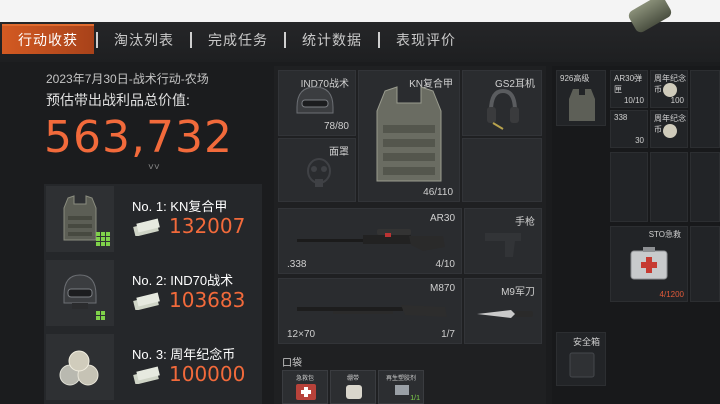 This screenshot has width=720, height=404. Describe the element at coordinates (438, 192) in the screenshot. I see `armor-durability: 46/110` at that location.